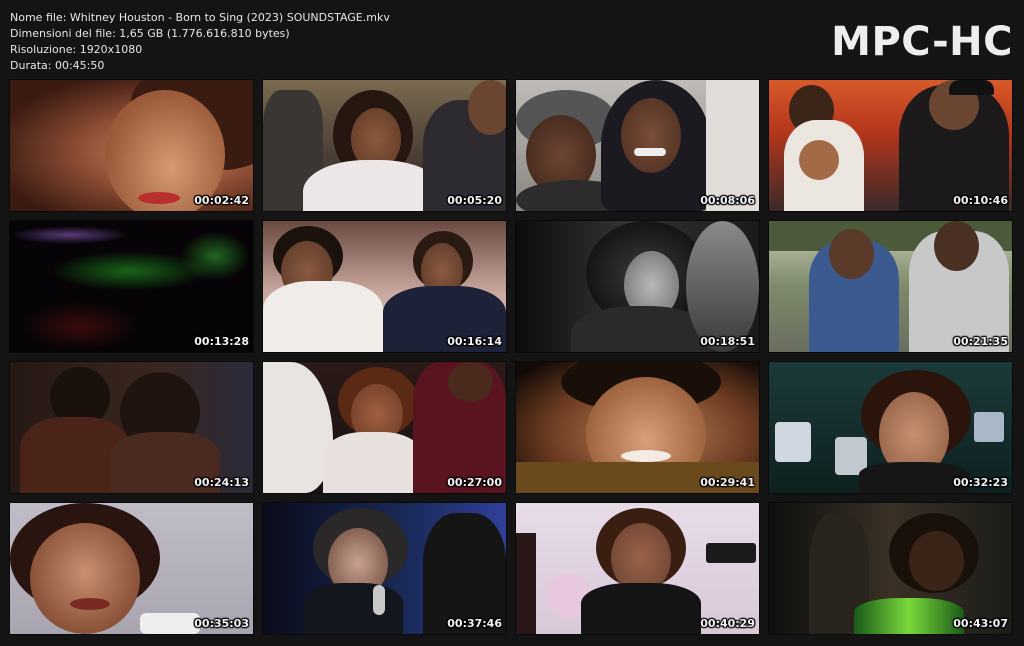 Image resolution: width=1024 pixels, height=646 pixels. I want to click on video-thumbnail: 00:08:06, so click(637, 145).